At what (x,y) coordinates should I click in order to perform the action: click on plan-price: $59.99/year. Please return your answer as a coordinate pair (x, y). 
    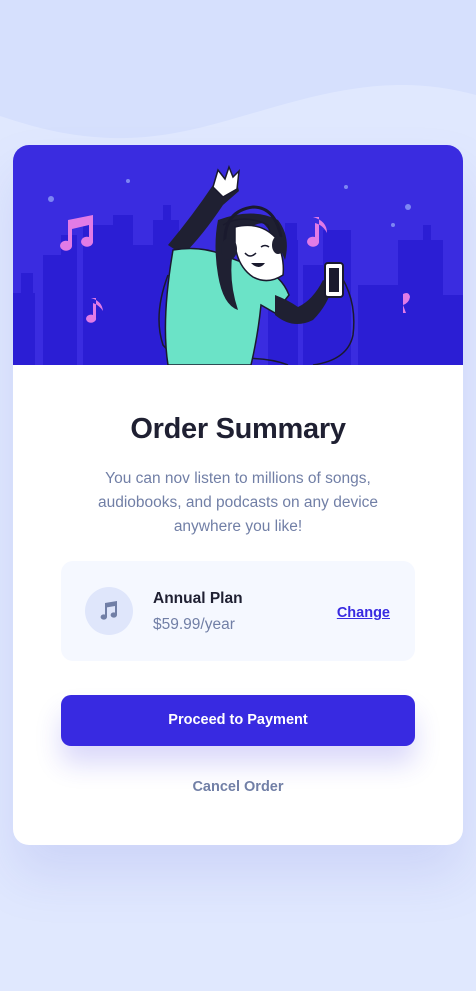
    Looking at the image, I should click on (194, 624).